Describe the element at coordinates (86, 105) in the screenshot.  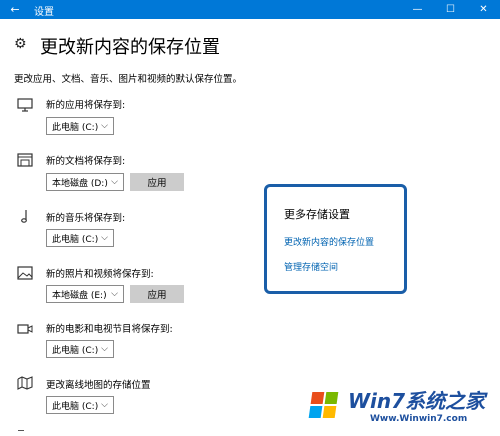
I see `apps-save-label: 新的应用将保存到:` at that location.